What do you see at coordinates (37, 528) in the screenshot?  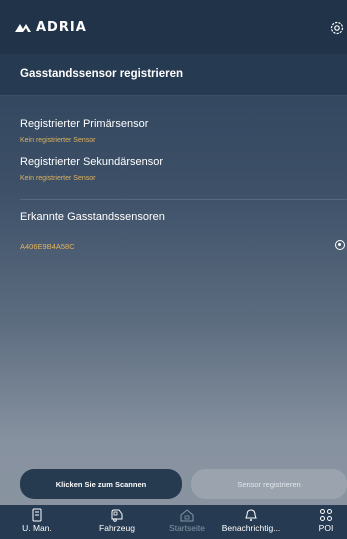 I see `tab-label: U. Man.` at bounding box center [37, 528].